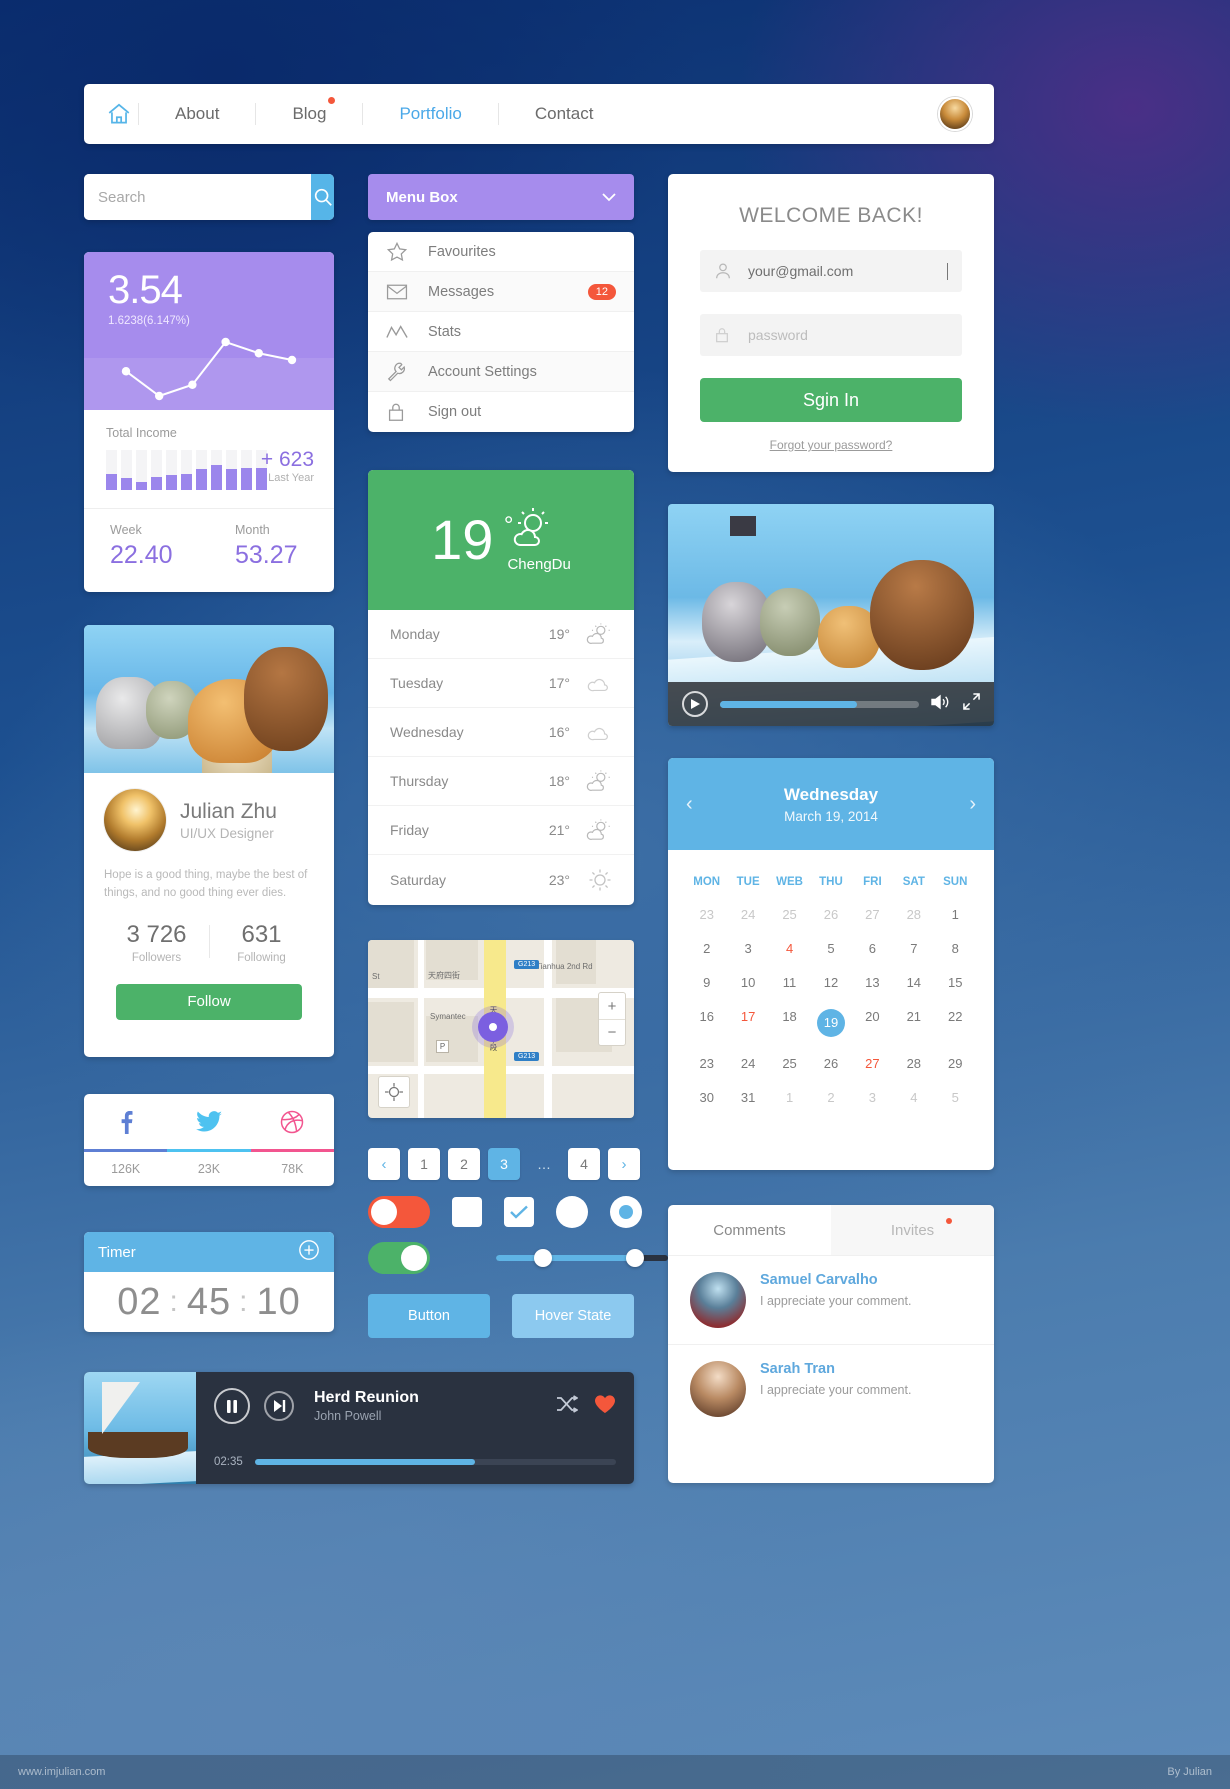  I want to click on calendar-day-cell: 30, so click(706, 1098).